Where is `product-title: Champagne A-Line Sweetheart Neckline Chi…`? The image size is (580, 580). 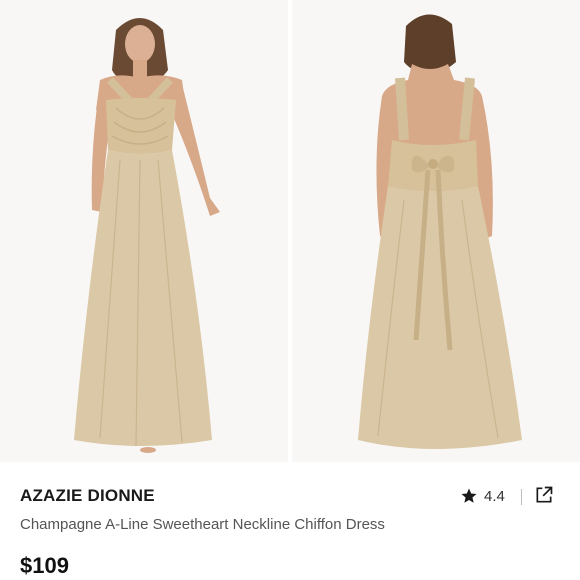
product-title: Champagne A-Line Sweetheart Neckline Chi… is located at coordinates (202, 524).